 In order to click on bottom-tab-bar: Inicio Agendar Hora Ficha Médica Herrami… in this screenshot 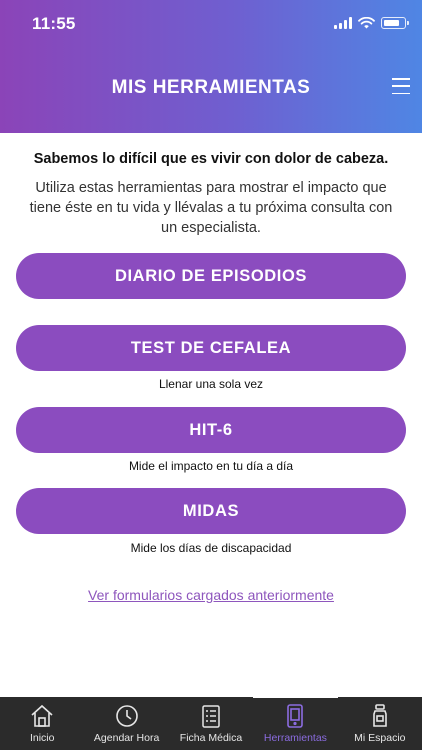, I will do `click(211, 723)`.